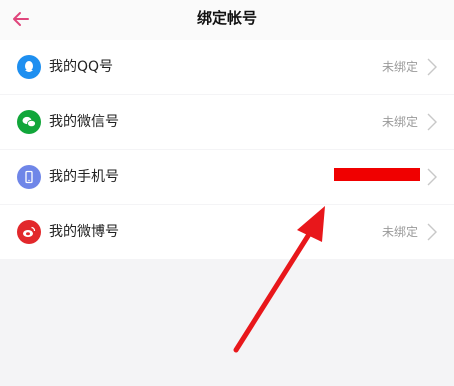 Image resolution: width=454 pixels, height=386 pixels. Describe the element at coordinates (84, 122) in the screenshot. I see `account-label: 我的微信号` at that location.